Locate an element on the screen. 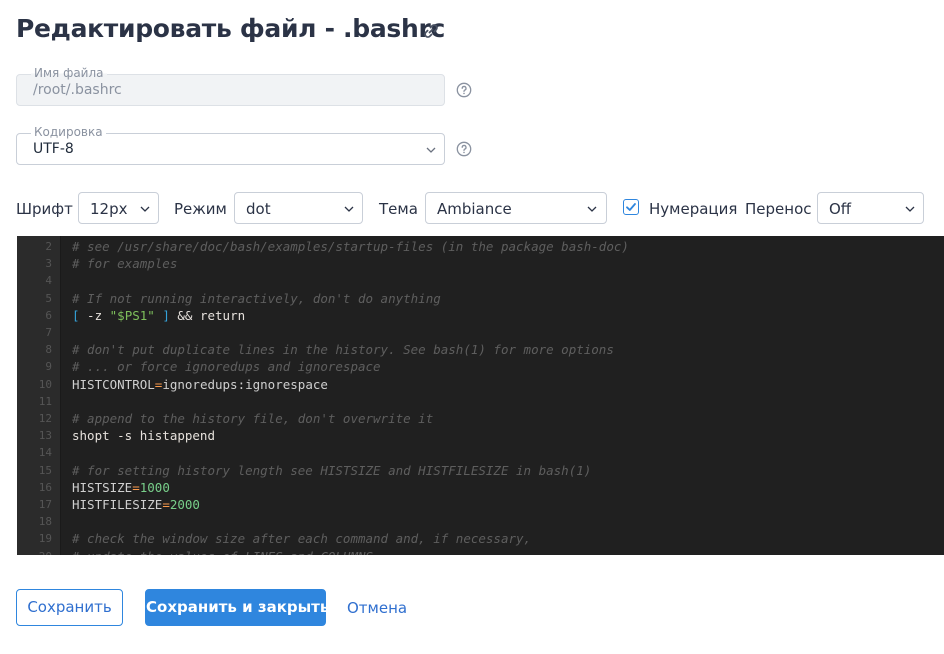 This screenshot has width=944, height=654. line-number: 12 is located at coordinates (45, 418).